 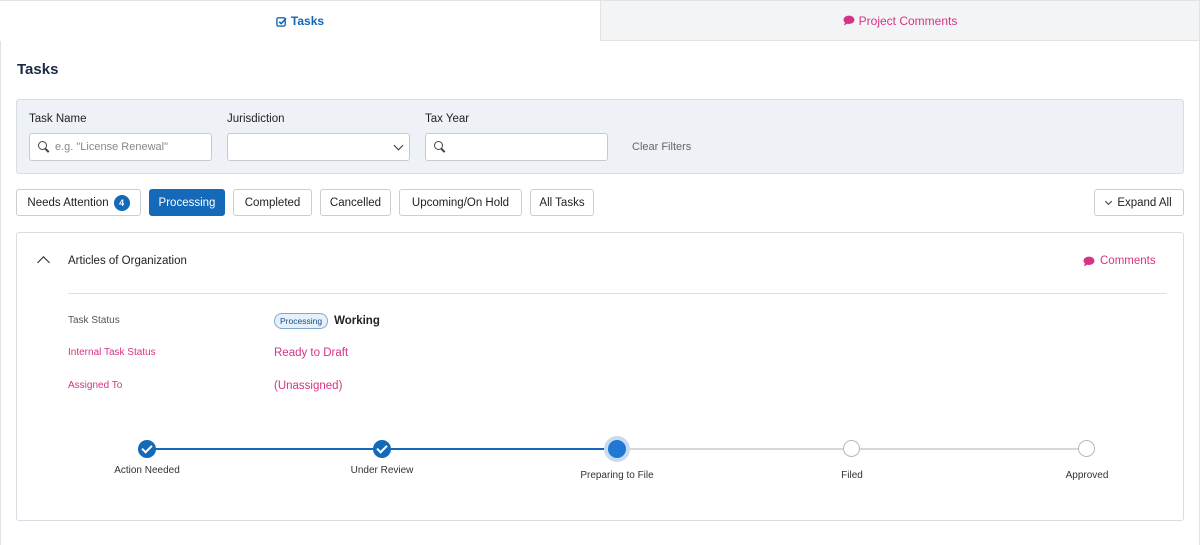 I want to click on status-all-tasks-button: All Tasks, so click(x=562, y=202).